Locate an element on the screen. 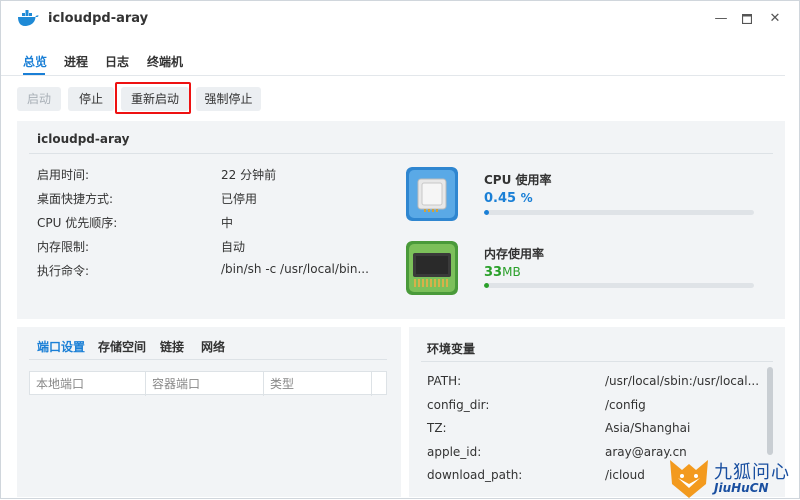  memory-usage-bar-fill is located at coordinates (486, 285).